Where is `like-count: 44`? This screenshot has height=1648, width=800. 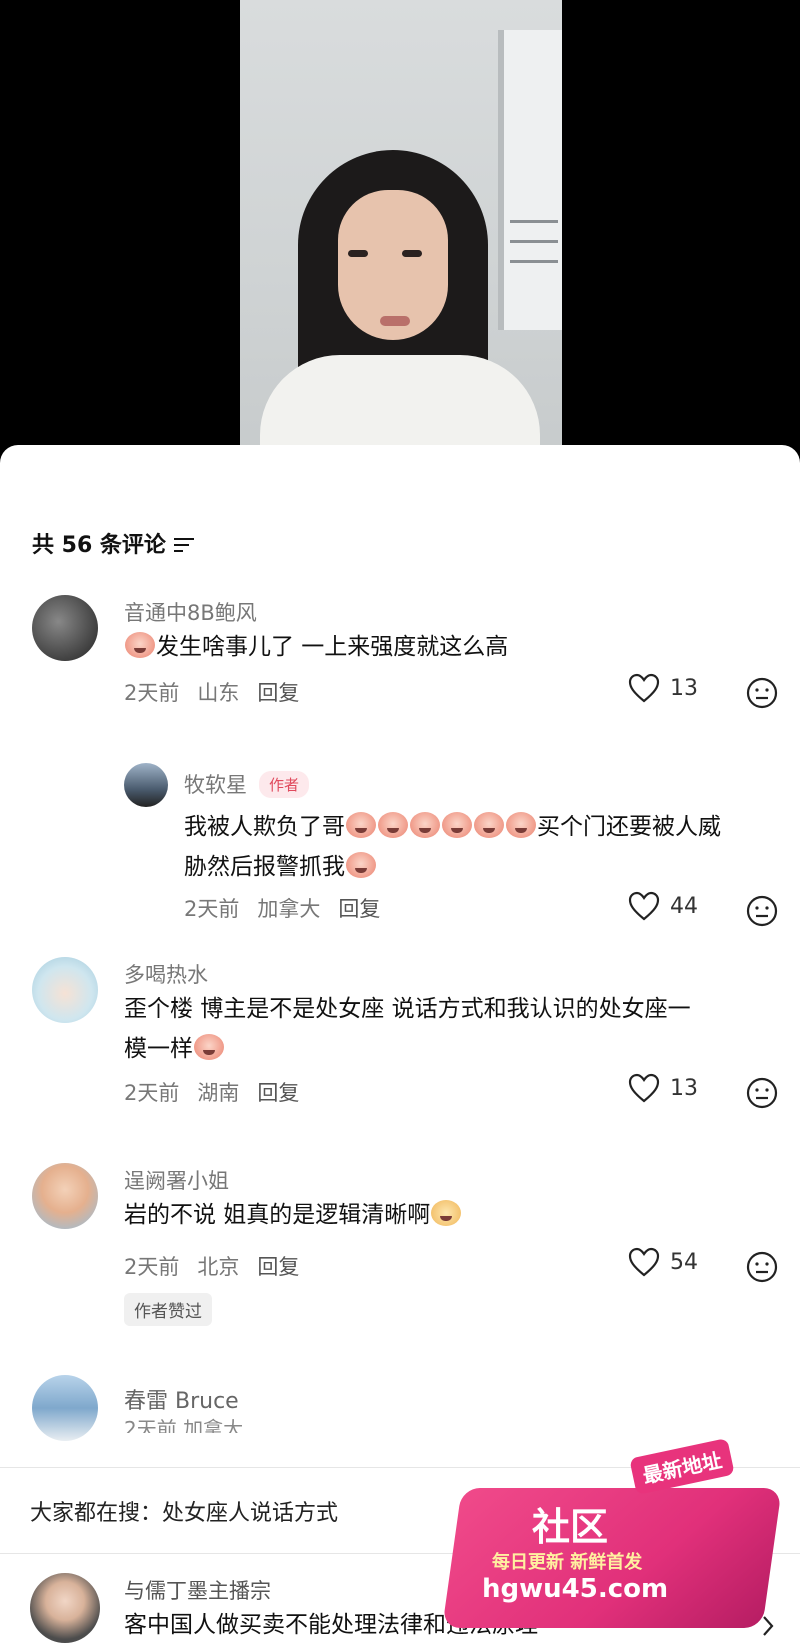 like-count: 44 is located at coordinates (684, 906).